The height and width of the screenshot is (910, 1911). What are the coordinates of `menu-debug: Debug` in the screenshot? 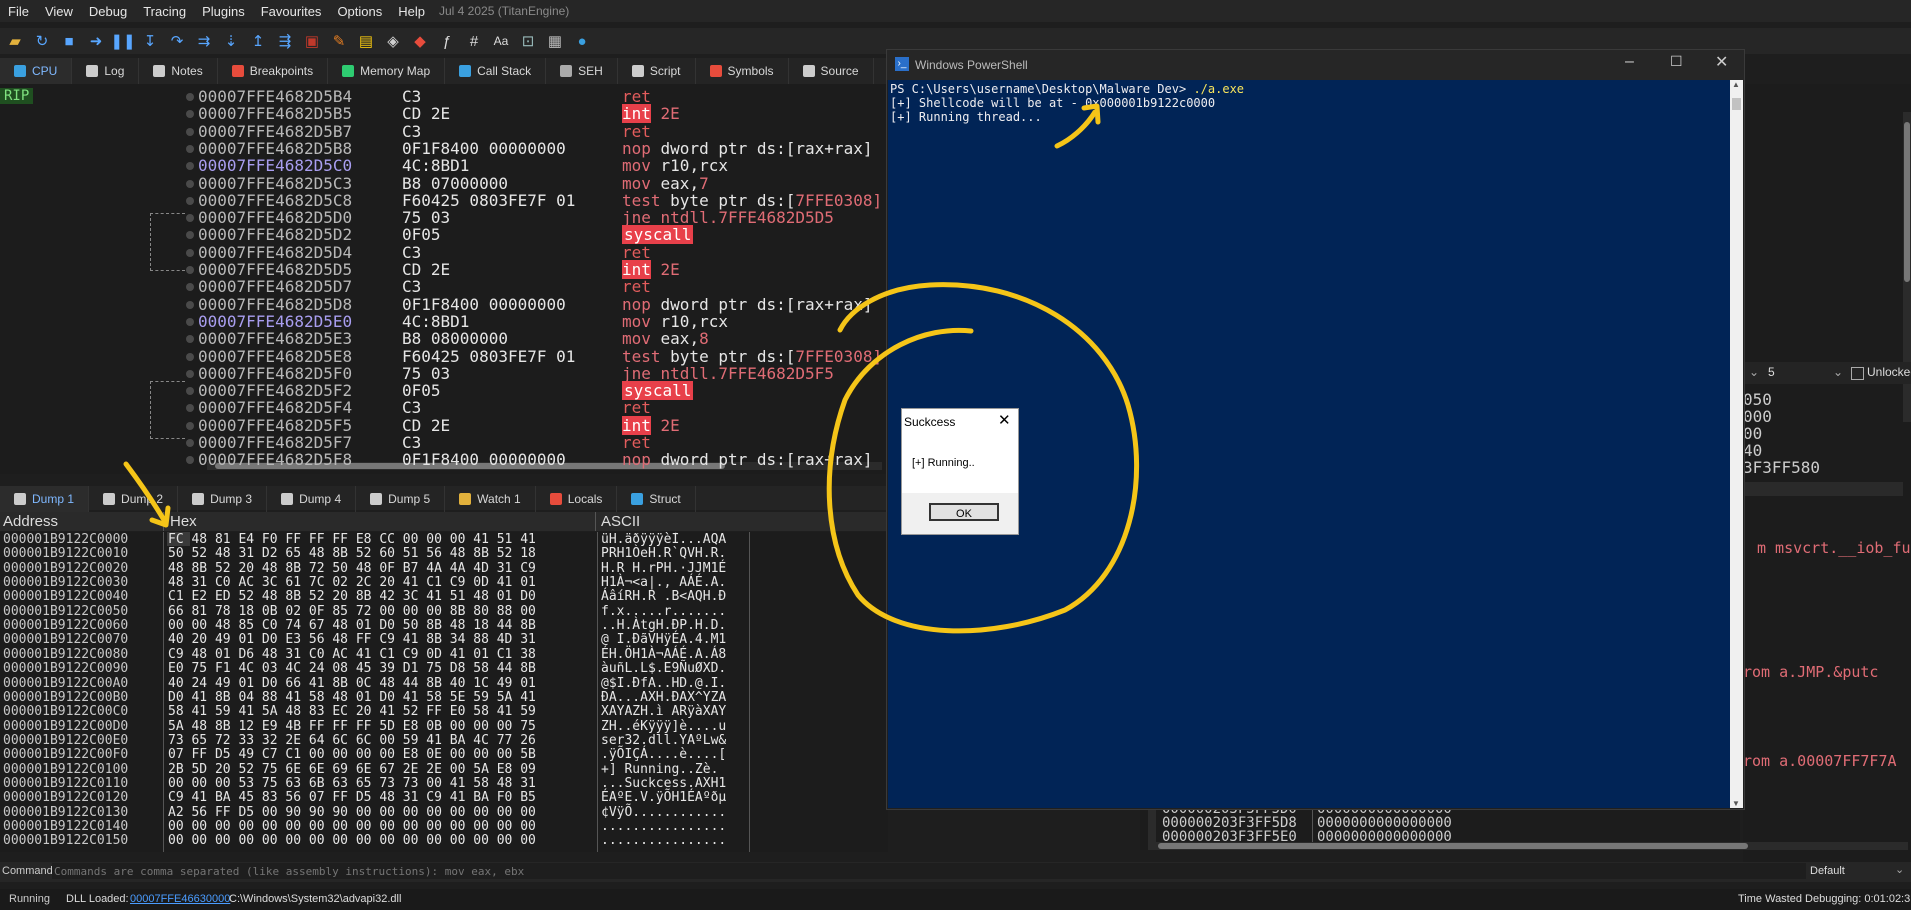 It's located at (108, 11).